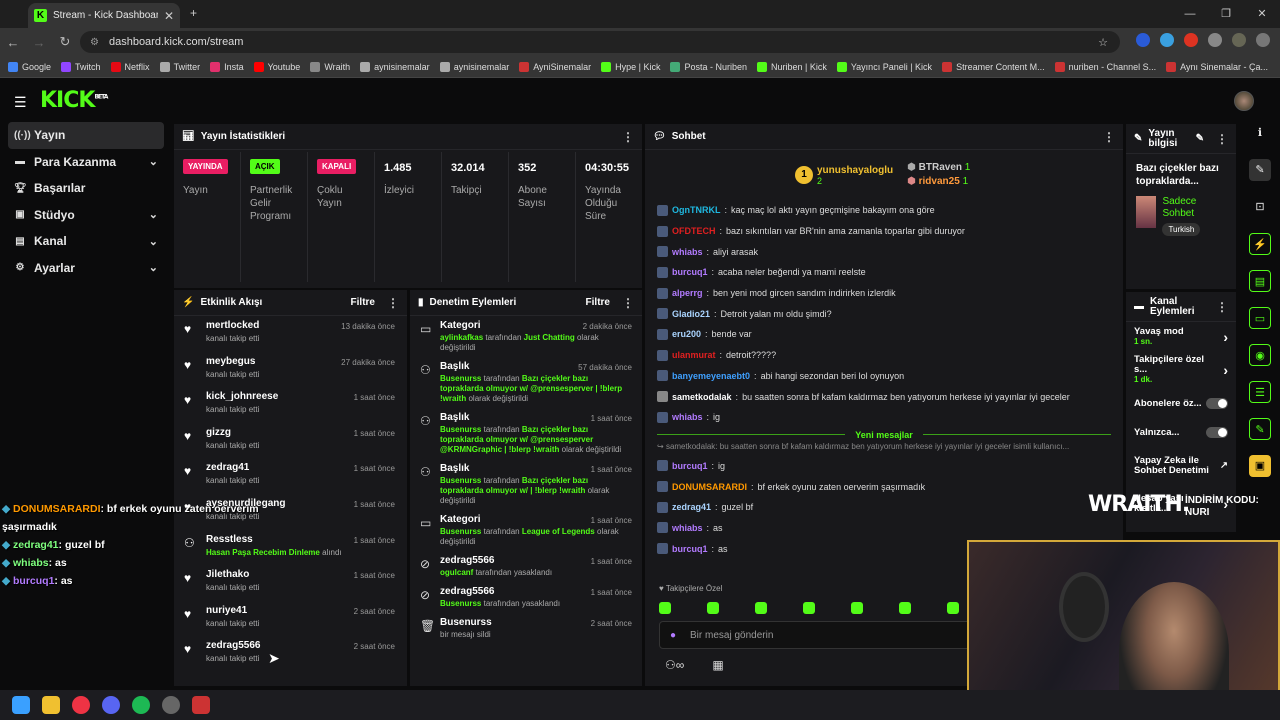 This screenshot has height=720, width=1280. What do you see at coordinates (691, 314) in the screenshot?
I see `chat-username: Gladio21` at bounding box center [691, 314].